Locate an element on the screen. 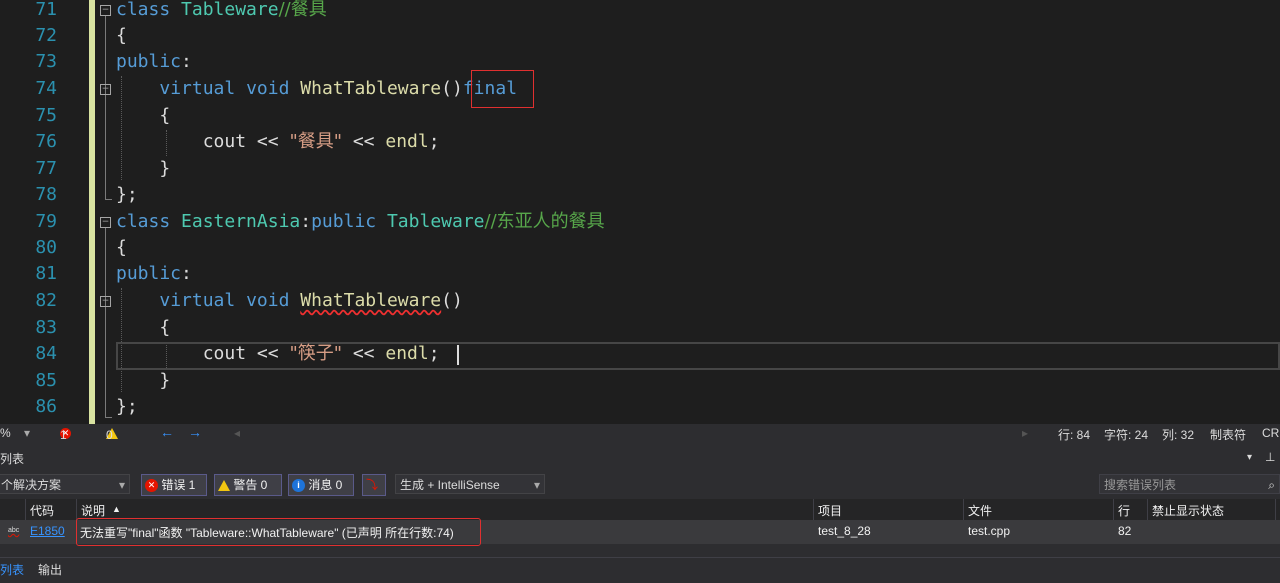 The height and width of the screenshot is (583, 1280). code-line: cout << "餐具" << endl; is located at coordinates (321, 141).